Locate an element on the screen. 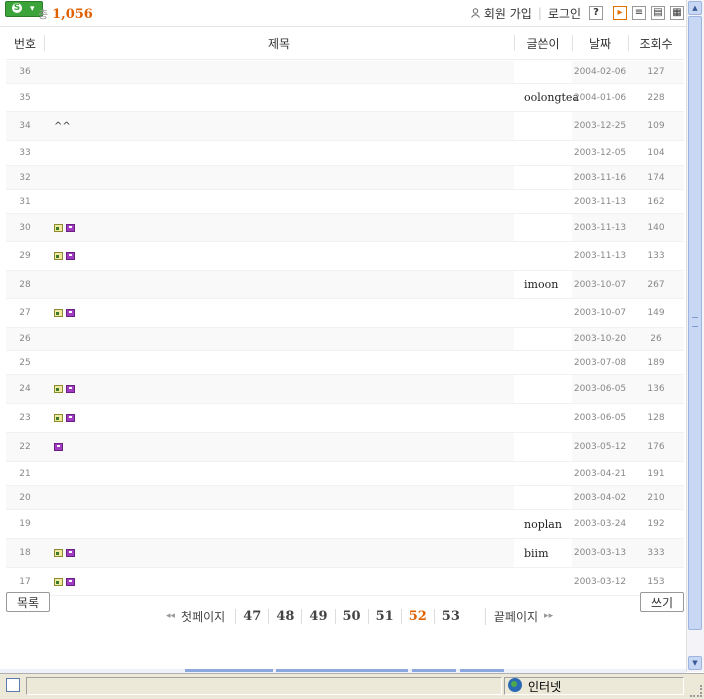  play-icon: ▸ is located at coordinates (620, 13).